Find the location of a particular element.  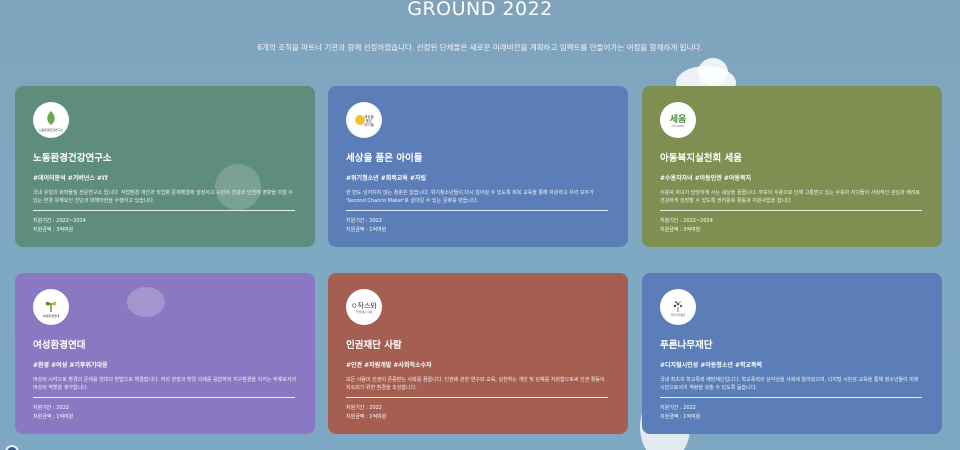

card-tags: #인권 #자원개발 #사회적소수자 is located at coordinates (389, 365).